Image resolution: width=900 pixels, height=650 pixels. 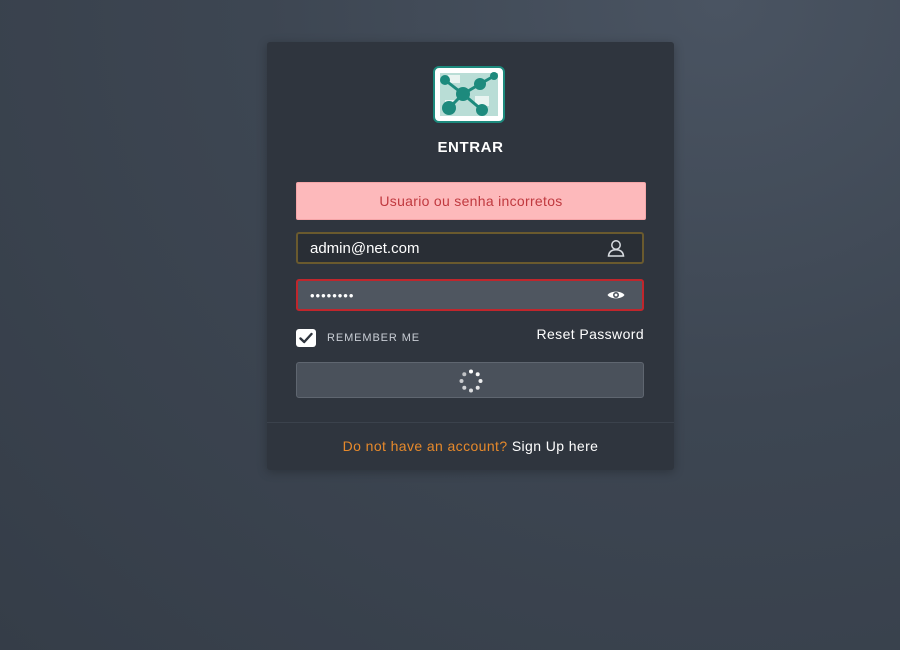 I want to click on password-field-wrapper, so click(x=470, y=295).